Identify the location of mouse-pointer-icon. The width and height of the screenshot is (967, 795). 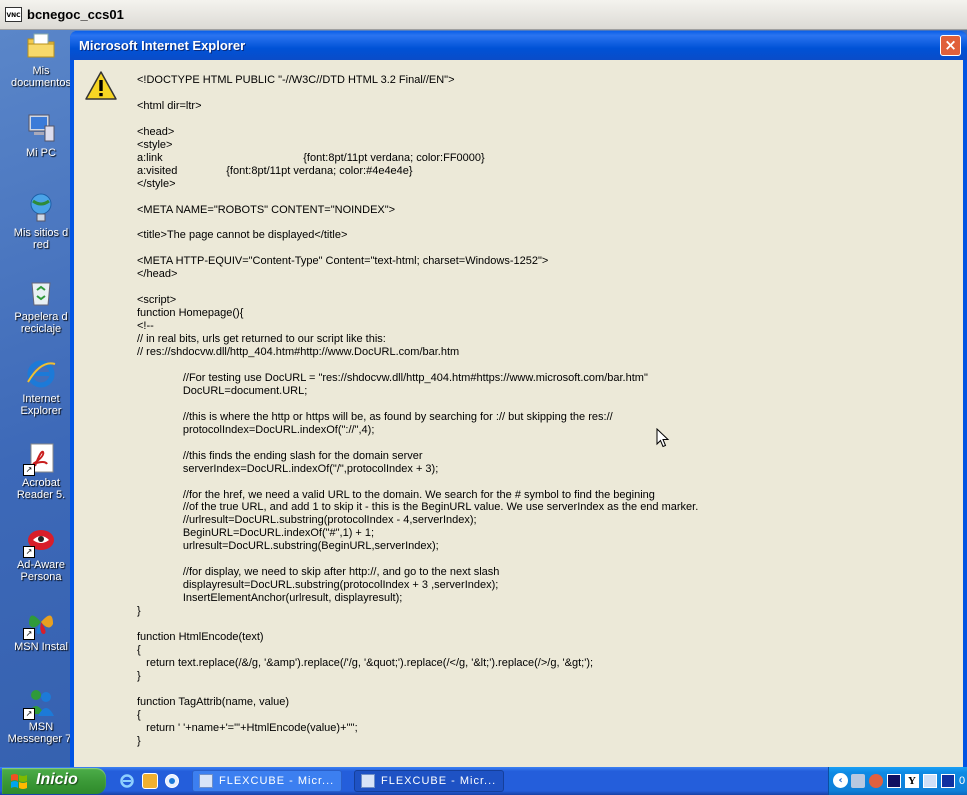
(663, 437).